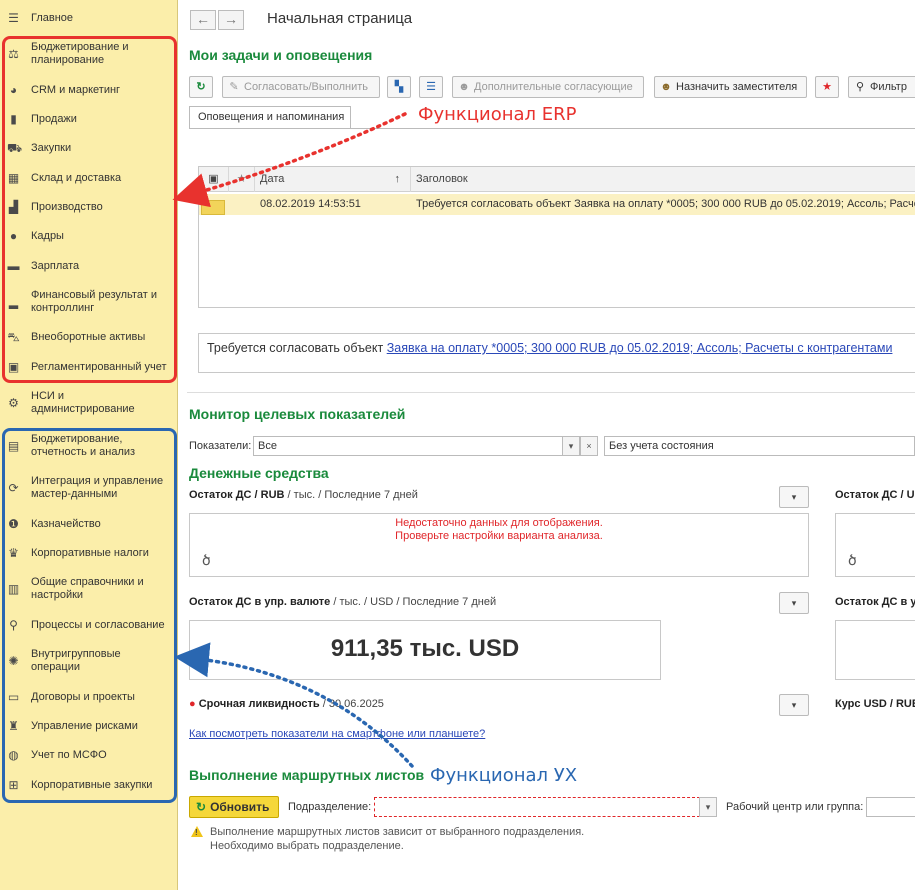 This screenshot has height=890, width=915. Describe the element at coordinates (47, 235) in the screenshot. I see `sidebar-item-label: Кадры` at that location.